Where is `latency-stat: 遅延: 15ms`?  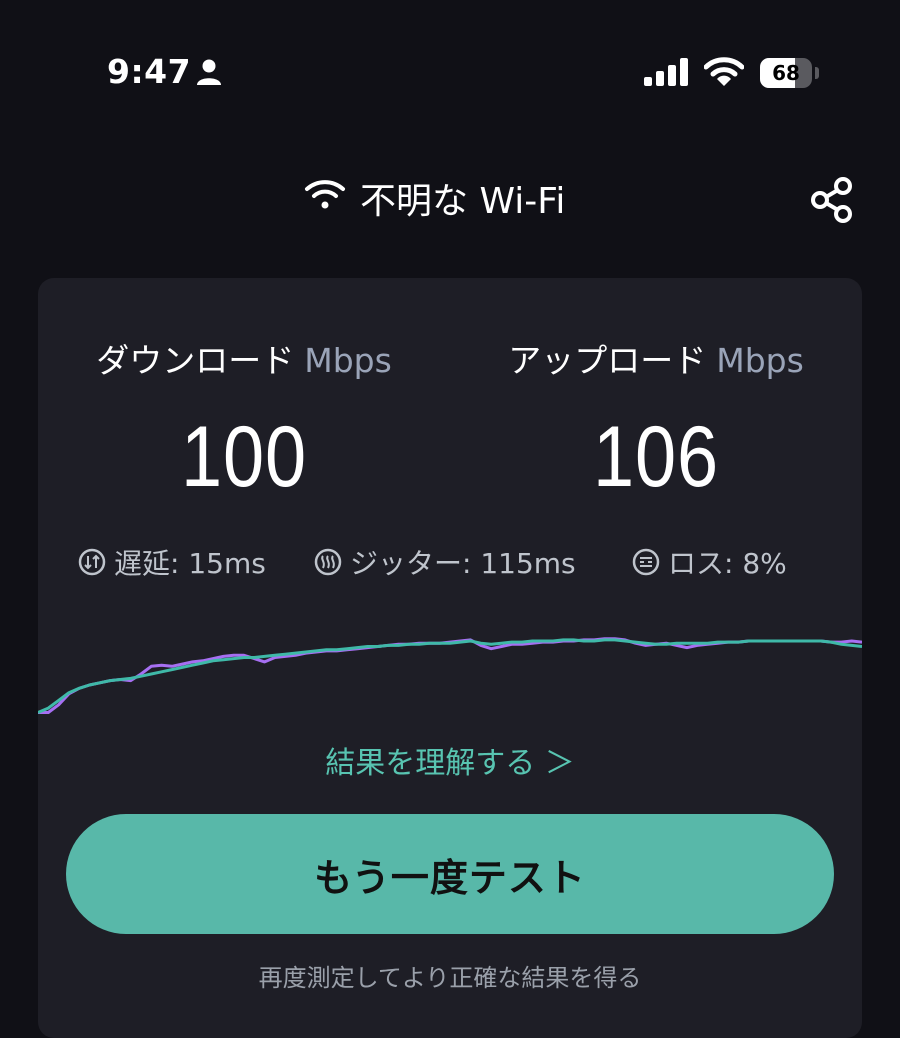 latency-stat: 遅延: 15ms is located at coordinates (172, 562).